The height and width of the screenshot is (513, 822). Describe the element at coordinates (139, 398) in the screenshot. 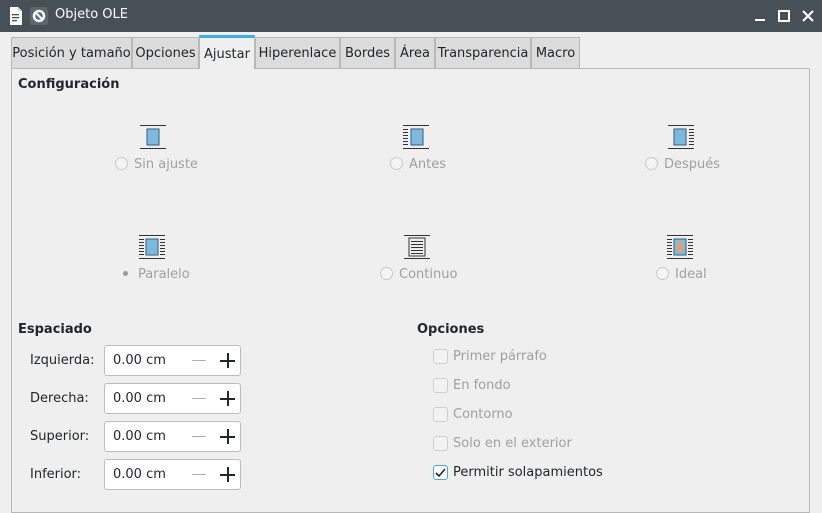

I see `derecha-input: 0.00 cm` at that location.